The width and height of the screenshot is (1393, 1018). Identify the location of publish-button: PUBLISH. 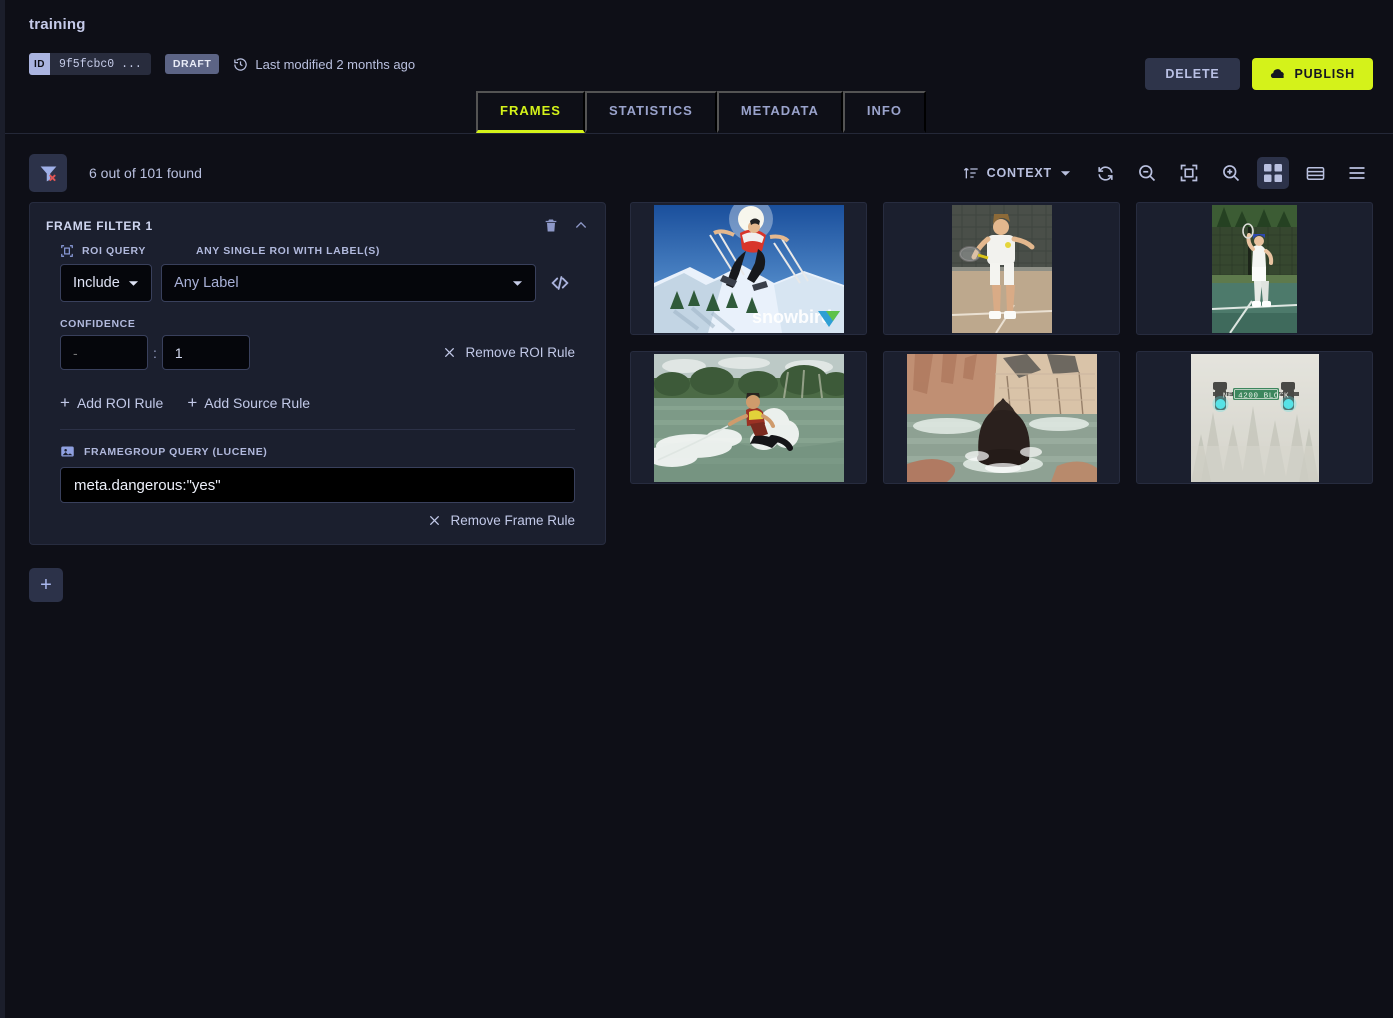
(1312, 74).